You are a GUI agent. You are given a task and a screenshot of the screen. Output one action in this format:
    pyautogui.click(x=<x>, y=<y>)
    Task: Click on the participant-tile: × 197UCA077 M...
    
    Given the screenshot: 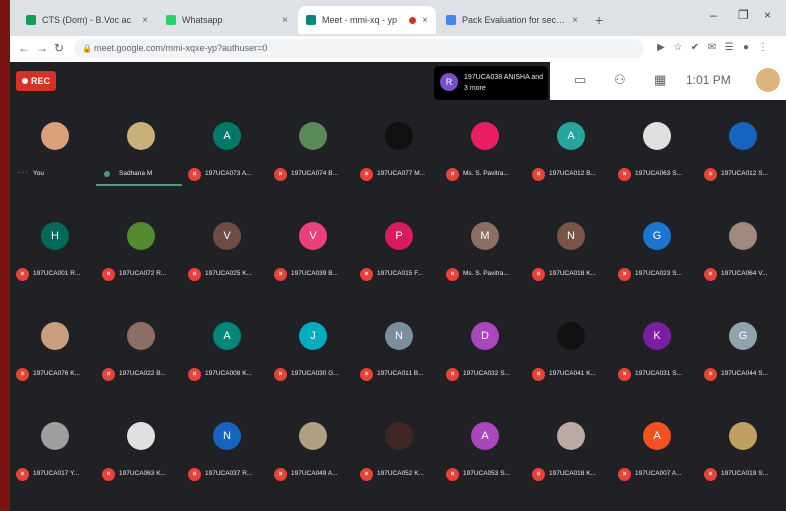 What is the action you would take?
    pyautogui.click(x=399, y=146)
    